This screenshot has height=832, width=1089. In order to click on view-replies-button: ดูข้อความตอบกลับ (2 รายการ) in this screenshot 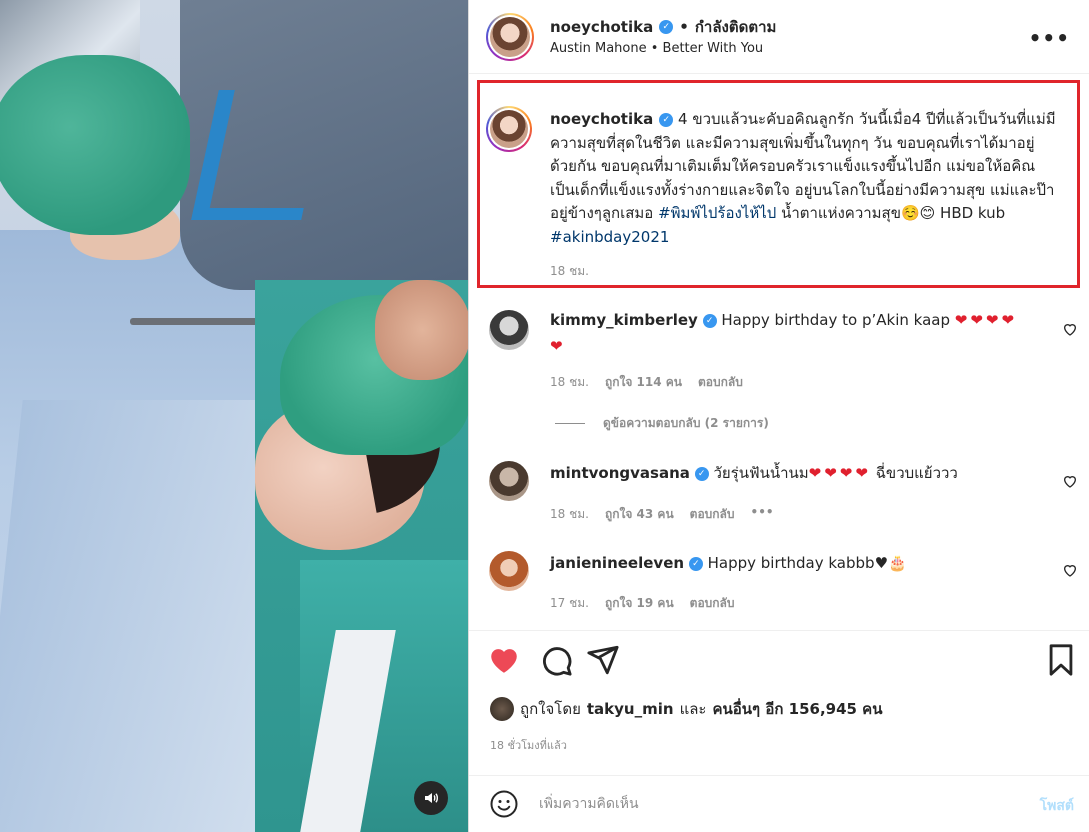, I will do `click(662, 423)`.